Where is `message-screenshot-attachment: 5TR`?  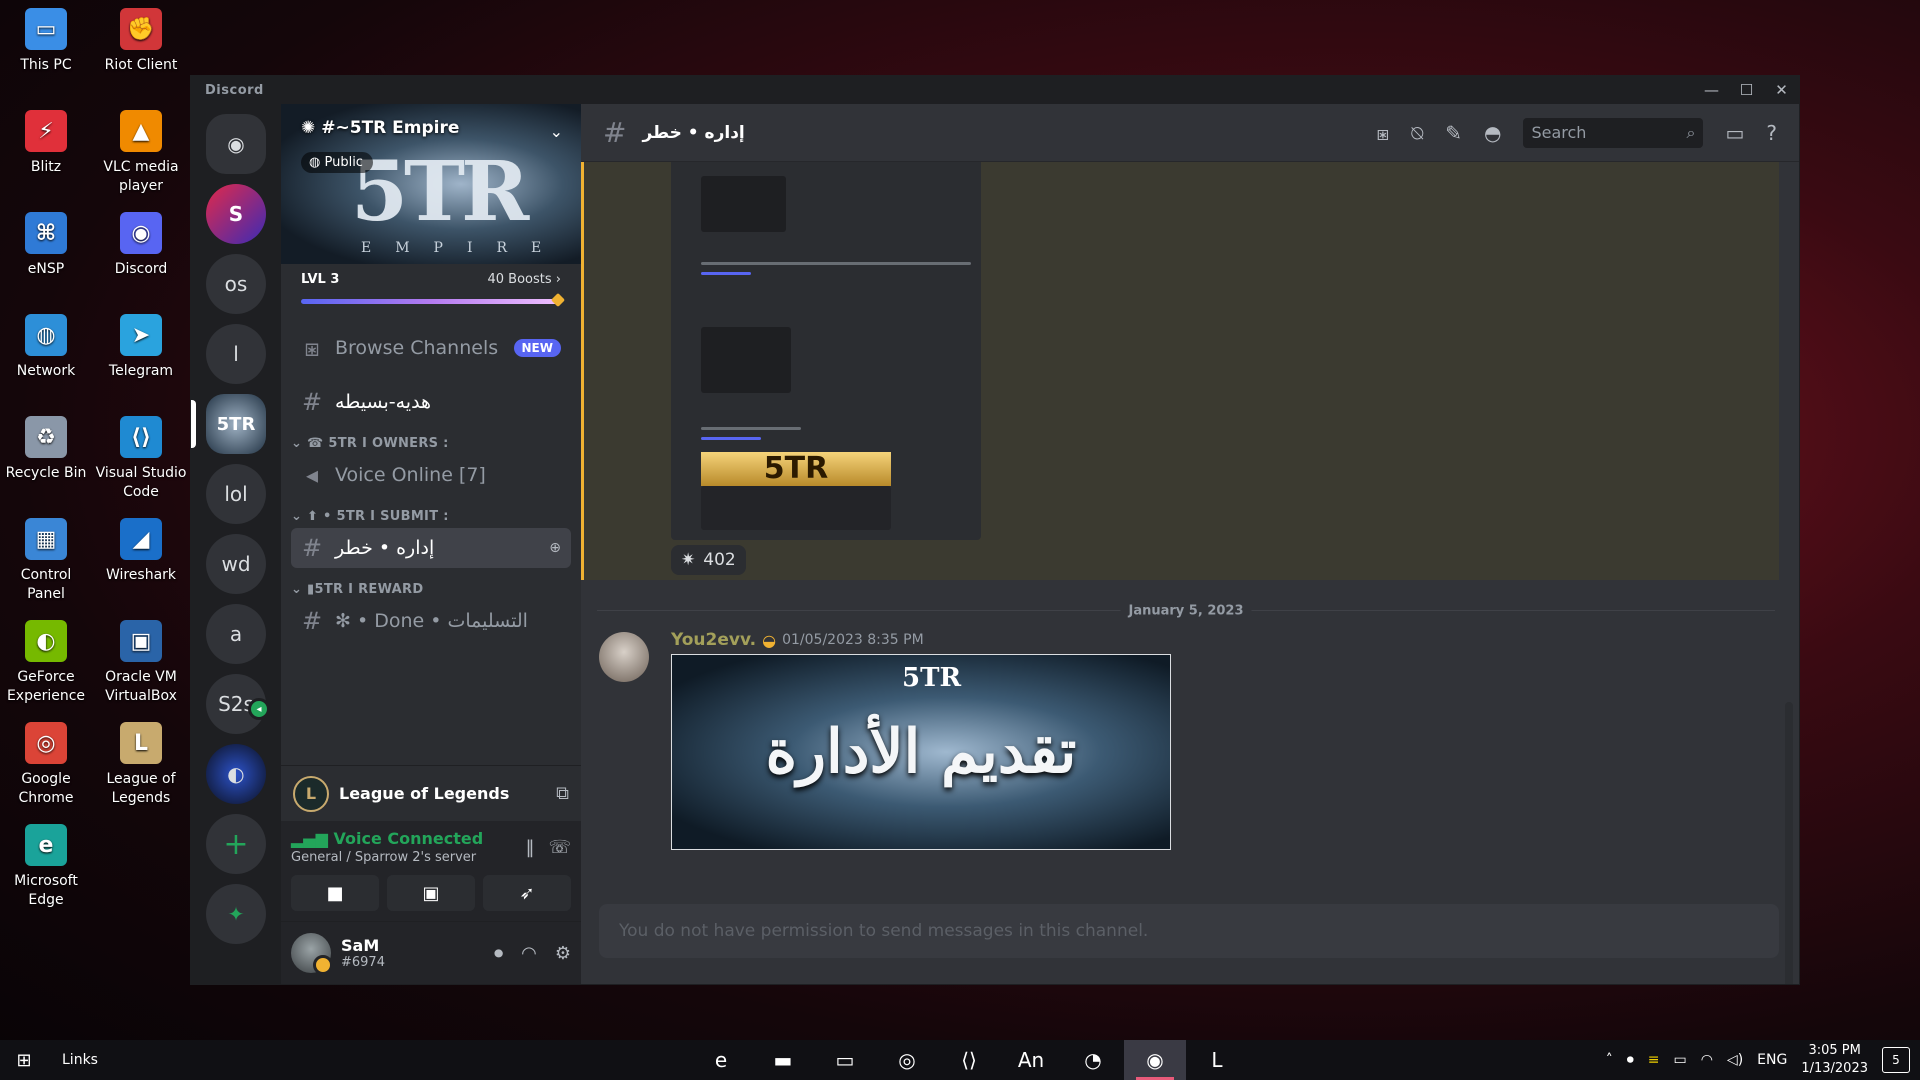
message-screenshot-attachment: 5TR is located at coordinates (826, 351).